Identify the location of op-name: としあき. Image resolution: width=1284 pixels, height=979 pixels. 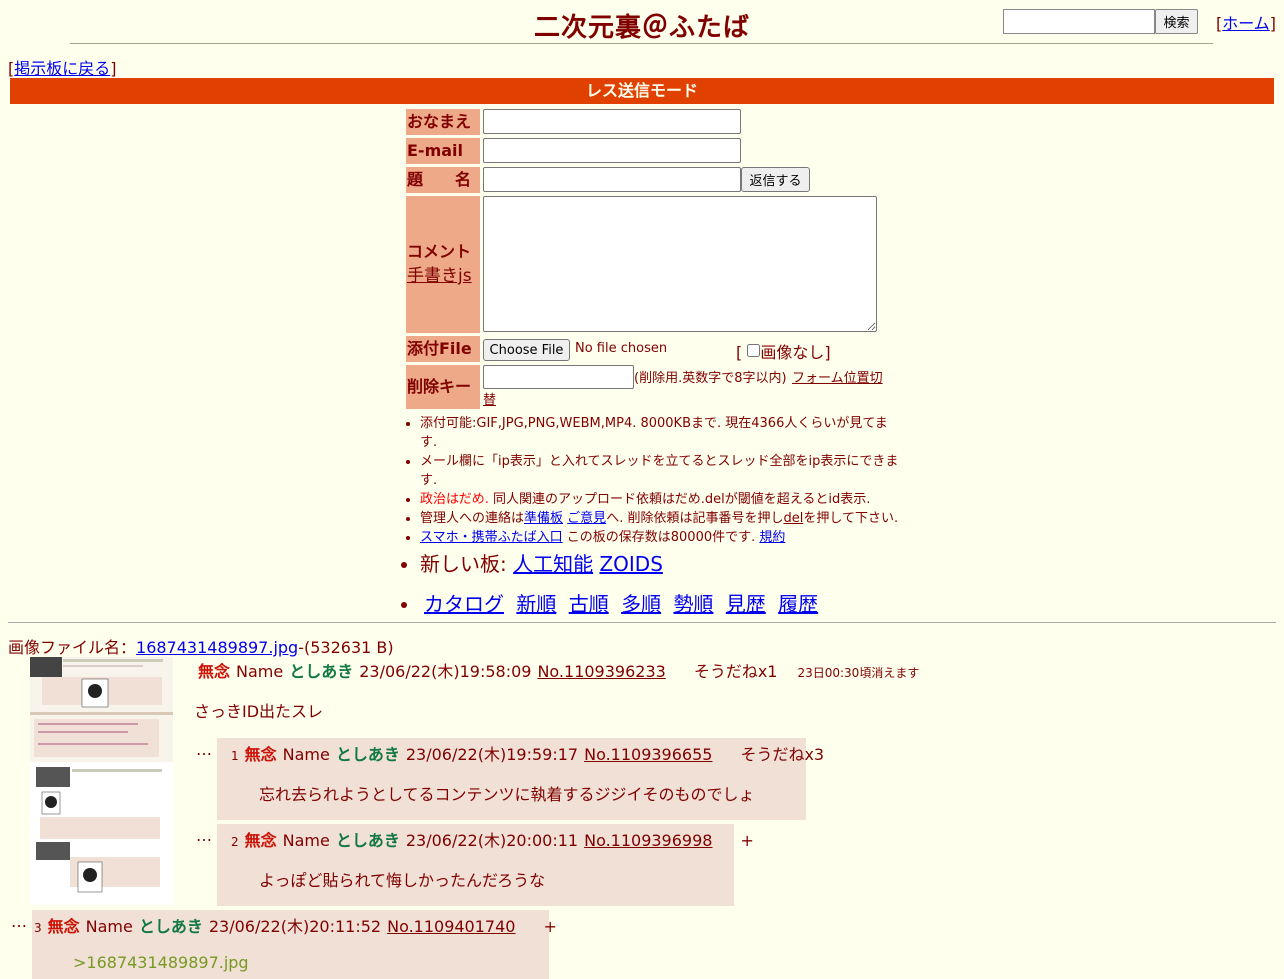
(321, 671).